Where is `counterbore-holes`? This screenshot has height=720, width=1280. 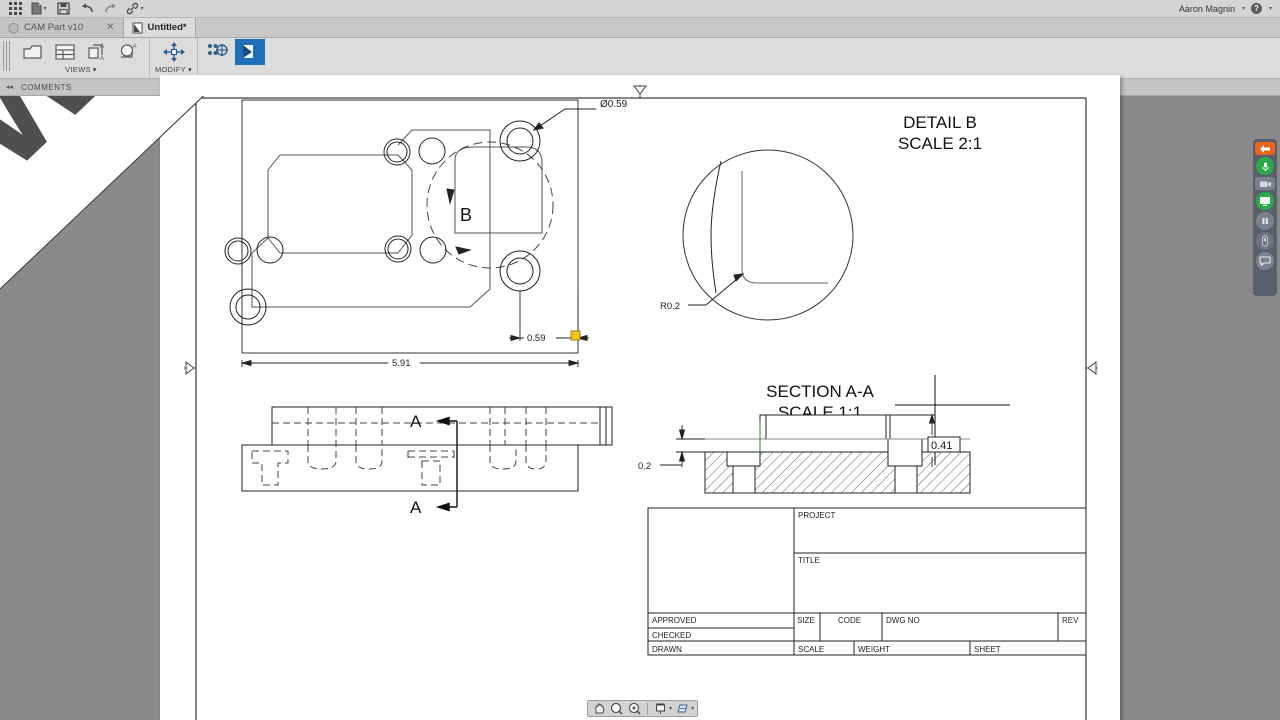
counterbore-holes is located at coordinates (385, 223).